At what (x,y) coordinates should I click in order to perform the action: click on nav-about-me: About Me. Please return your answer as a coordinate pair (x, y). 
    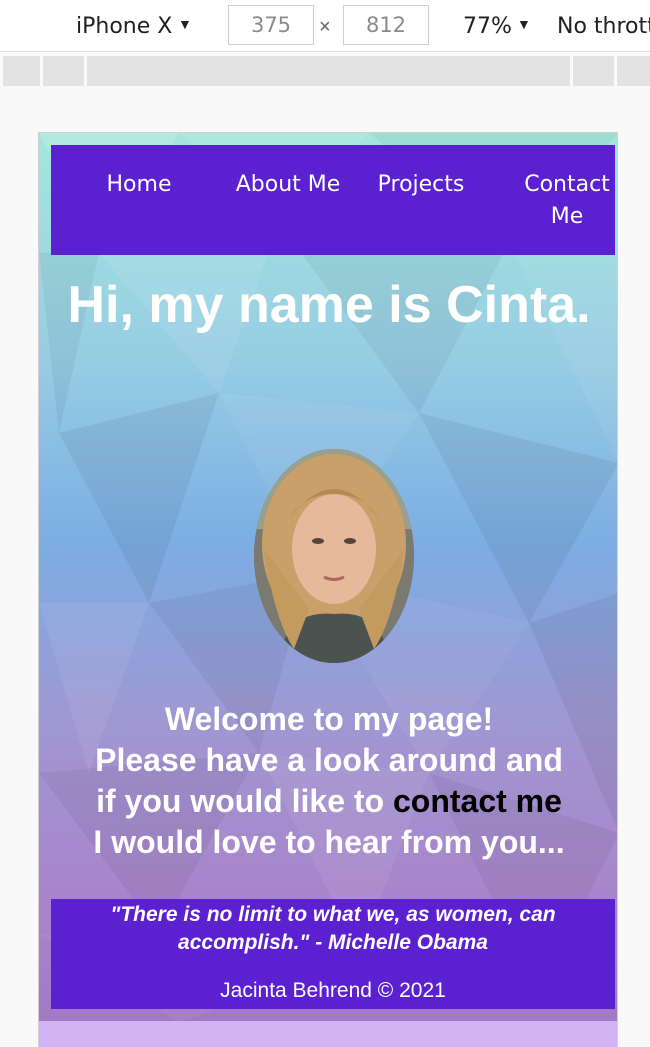
    Looking at the image, I should click on (288, 185).